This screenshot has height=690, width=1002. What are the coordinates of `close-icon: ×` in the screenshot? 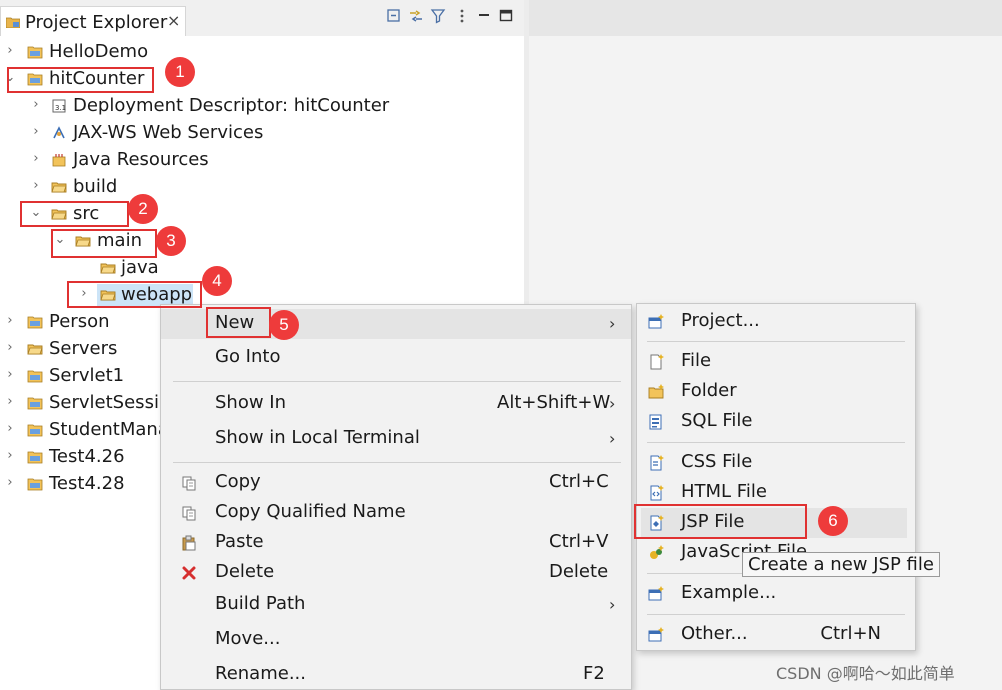 It's located at (173, 20).